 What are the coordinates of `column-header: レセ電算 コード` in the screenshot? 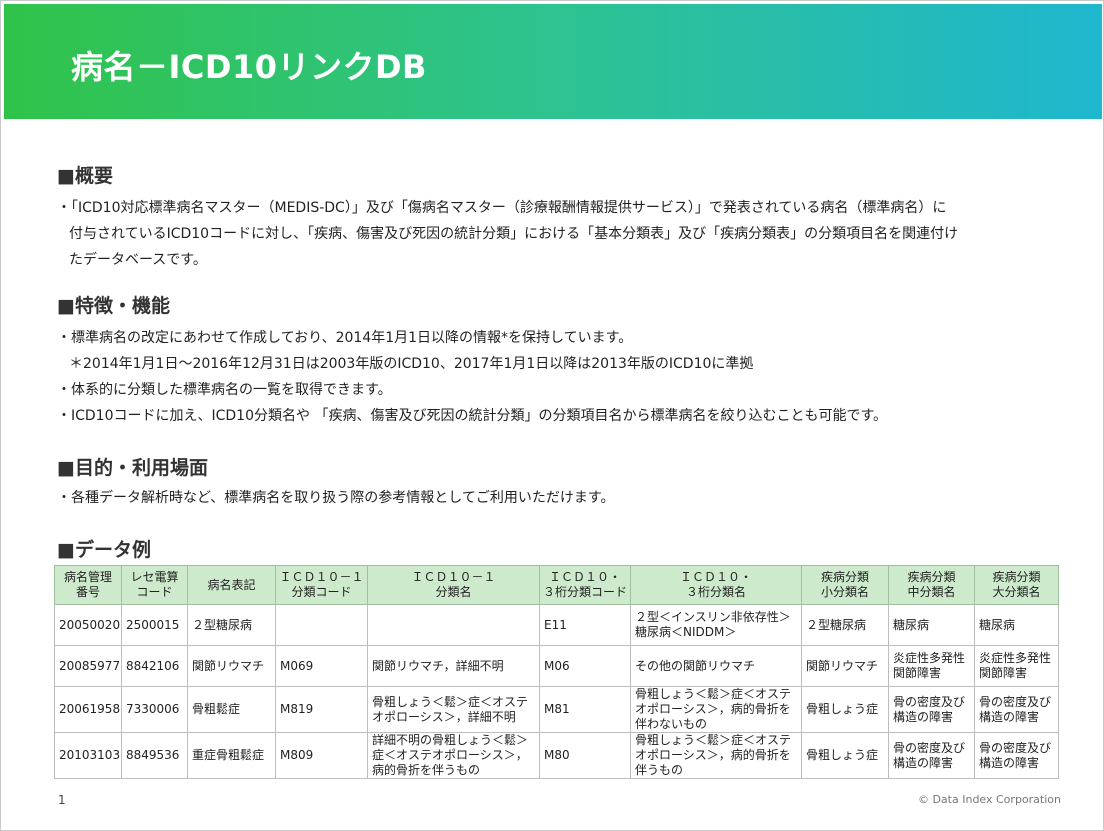 It's located at (154, 585).